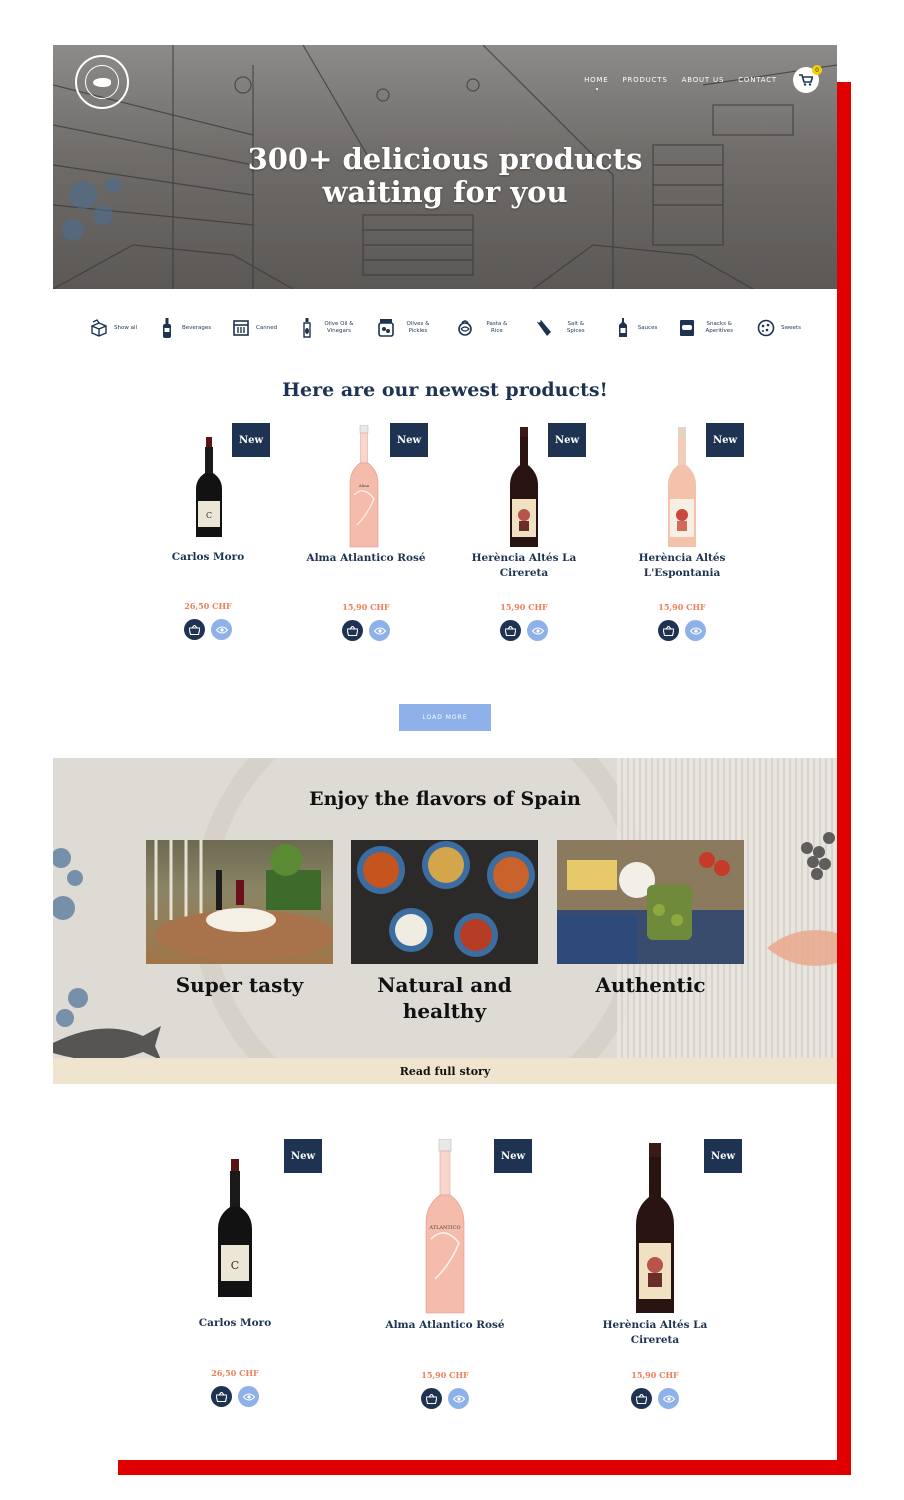 Image resolution: width=904 pixels, height=1500 pixels. What do you see at coordinates (241, 328) in the screenshot?
I see `can-icon` at bounding box center [241, 328].